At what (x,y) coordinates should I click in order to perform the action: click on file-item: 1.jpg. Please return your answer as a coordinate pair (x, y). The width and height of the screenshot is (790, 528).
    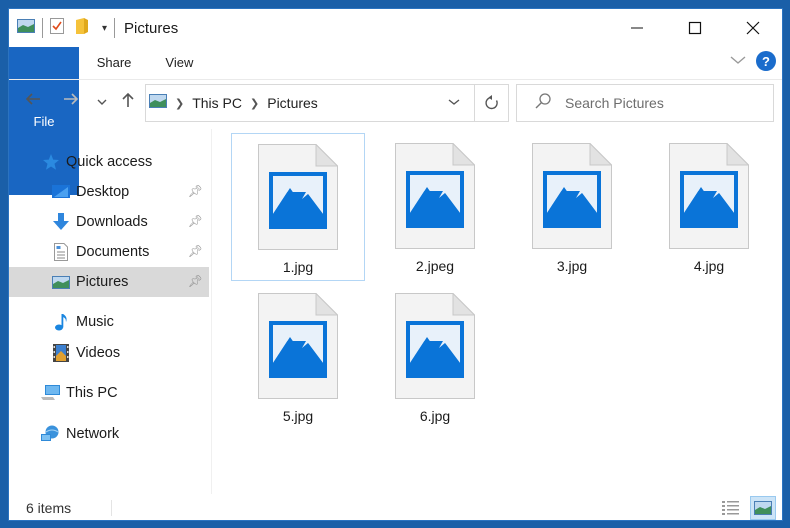
    Looking at the image, I should click on (298, 207).